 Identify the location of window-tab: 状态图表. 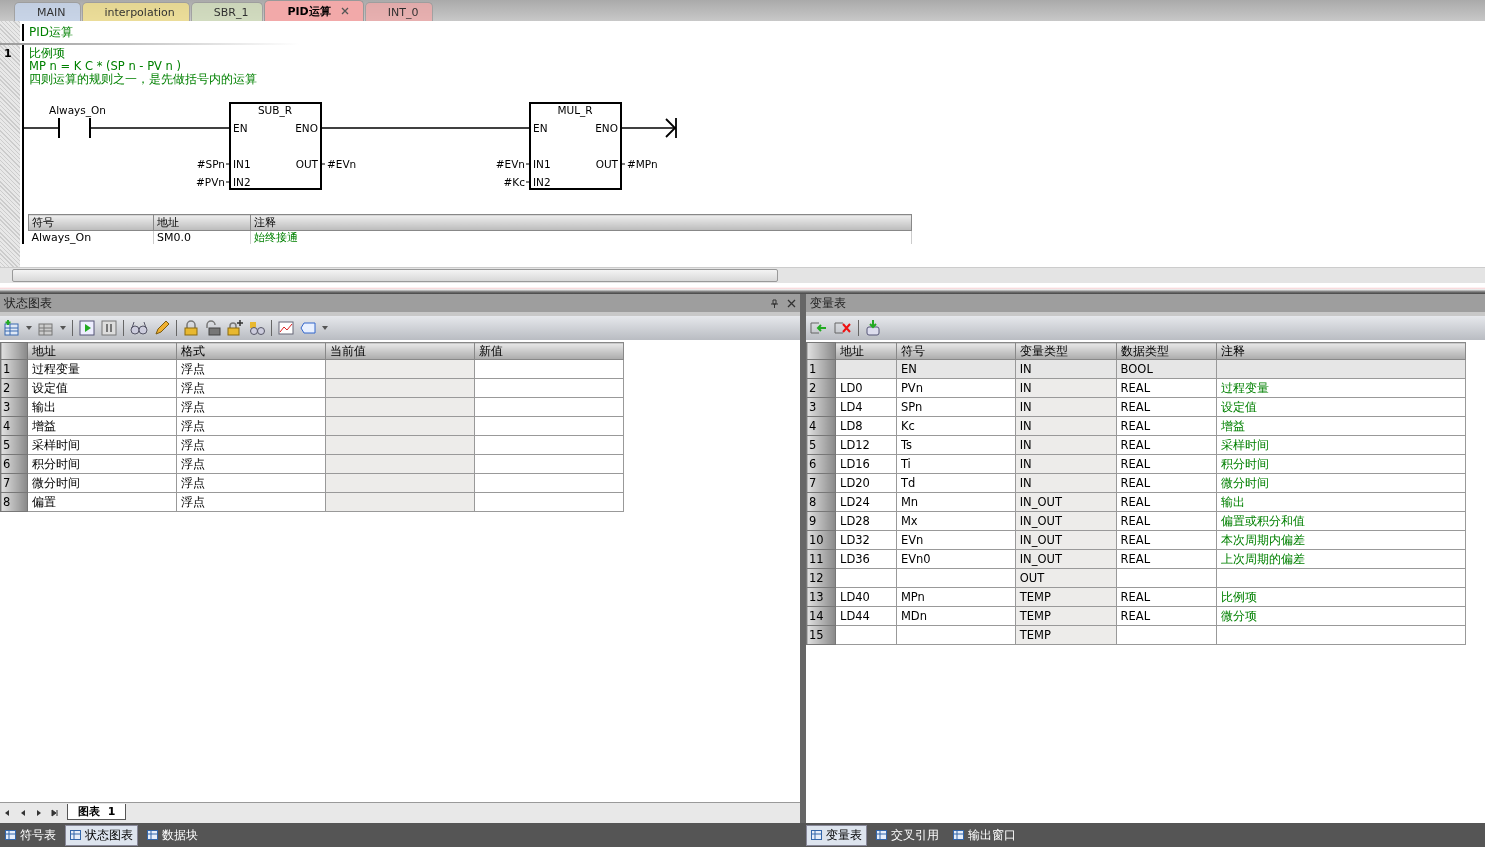
(101, 835).